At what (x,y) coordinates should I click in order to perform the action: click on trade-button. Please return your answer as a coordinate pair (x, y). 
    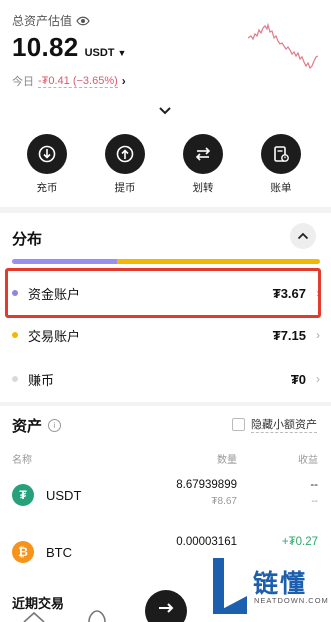
    Looking at the image, I should click on (166, 606).